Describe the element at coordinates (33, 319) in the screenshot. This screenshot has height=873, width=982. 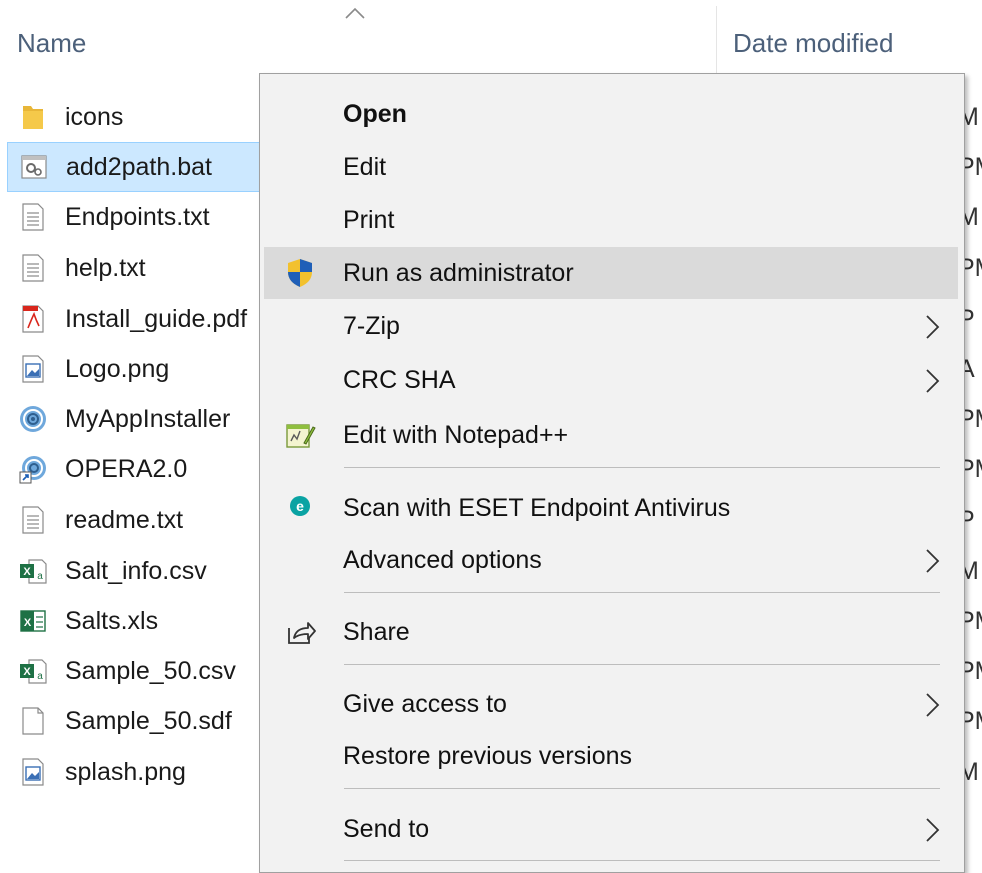
I see `pdf-file-icon` at that location.